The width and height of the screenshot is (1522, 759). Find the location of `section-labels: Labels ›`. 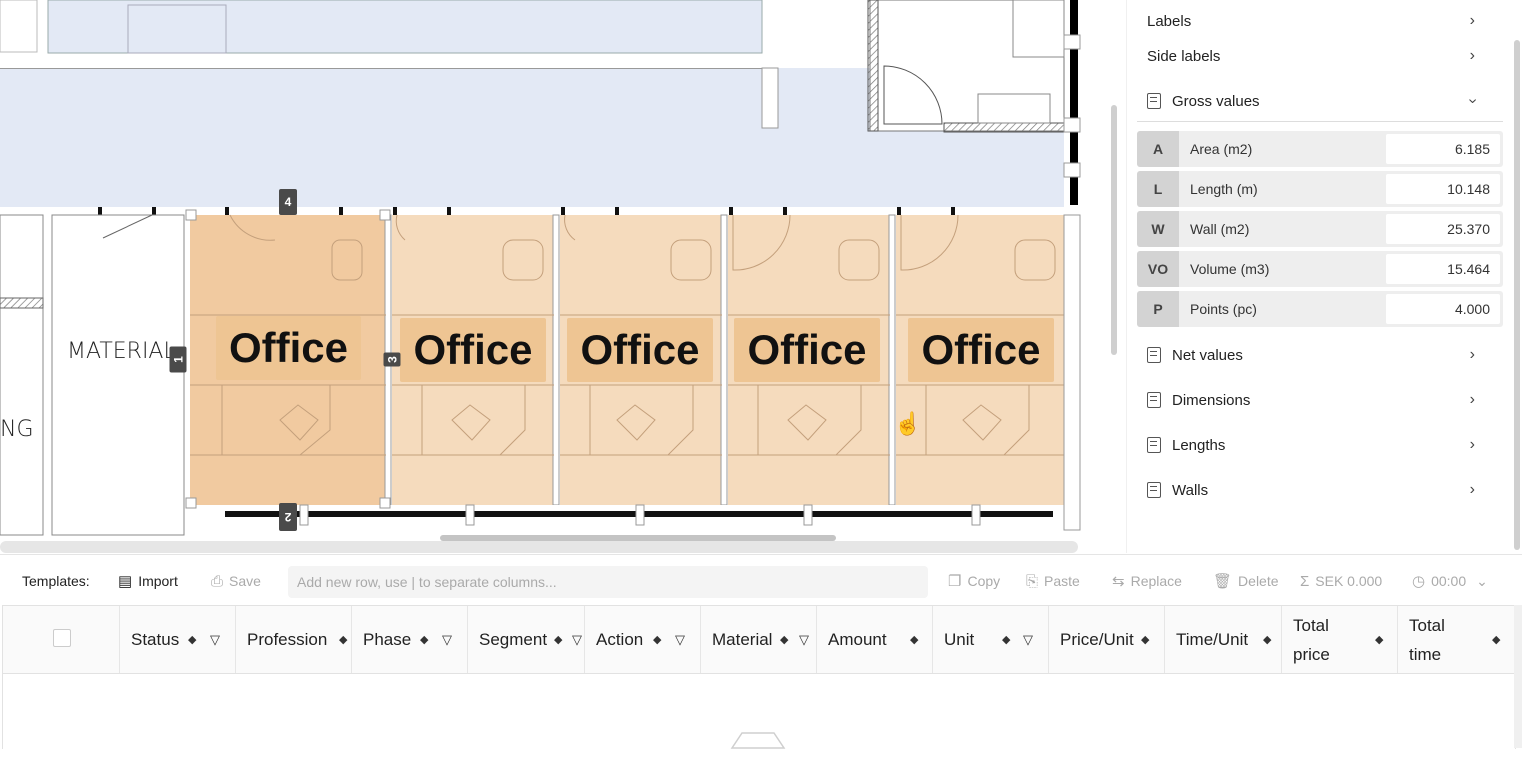

section-labels: Labels › is located at coordinates (1315, 21).